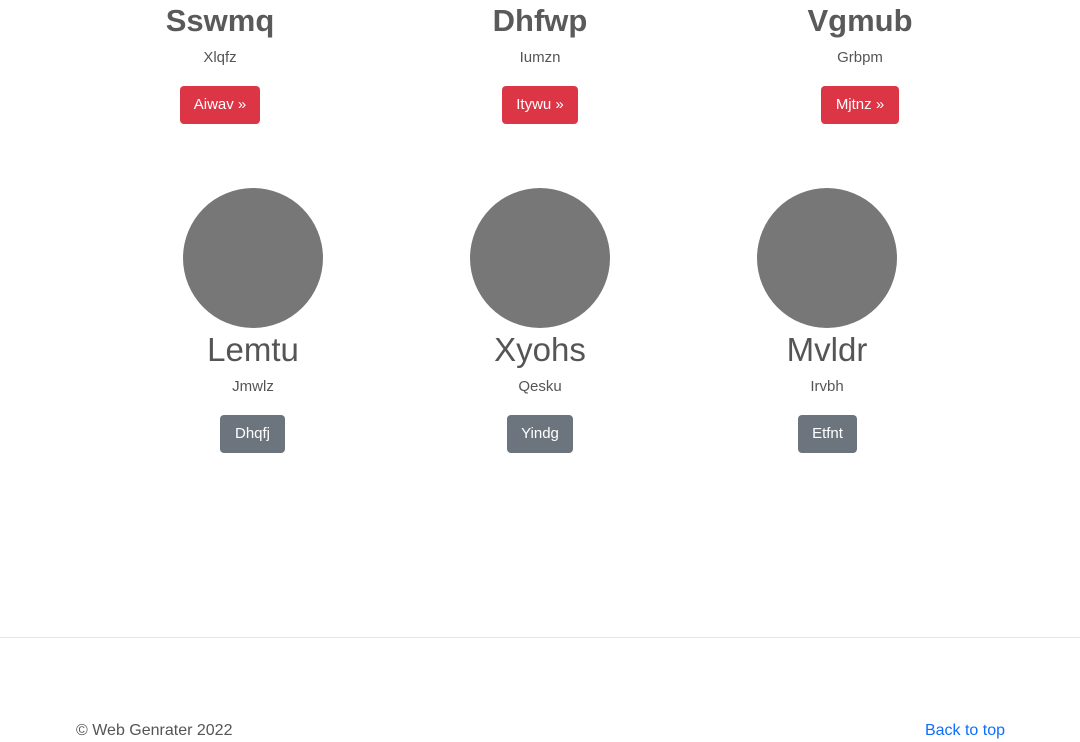  I want to click on feature-text: Iumzn, so click(540, 57).